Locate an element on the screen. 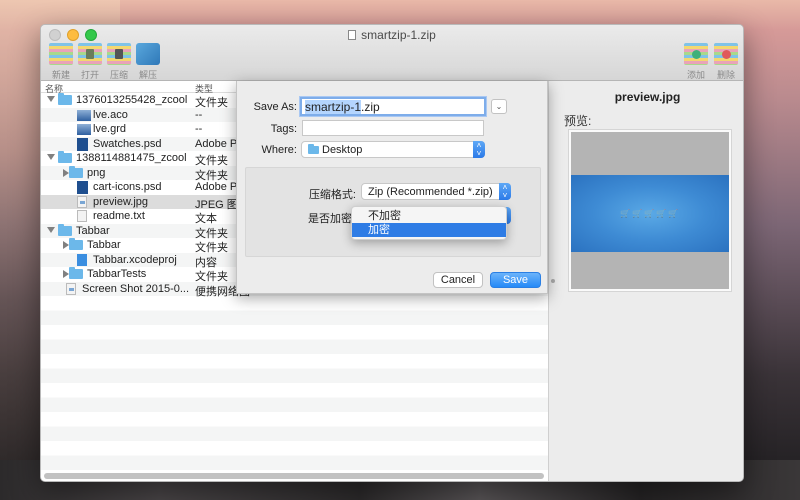  toolbar-open-button: 打开 is located at coordinates (90, 62).